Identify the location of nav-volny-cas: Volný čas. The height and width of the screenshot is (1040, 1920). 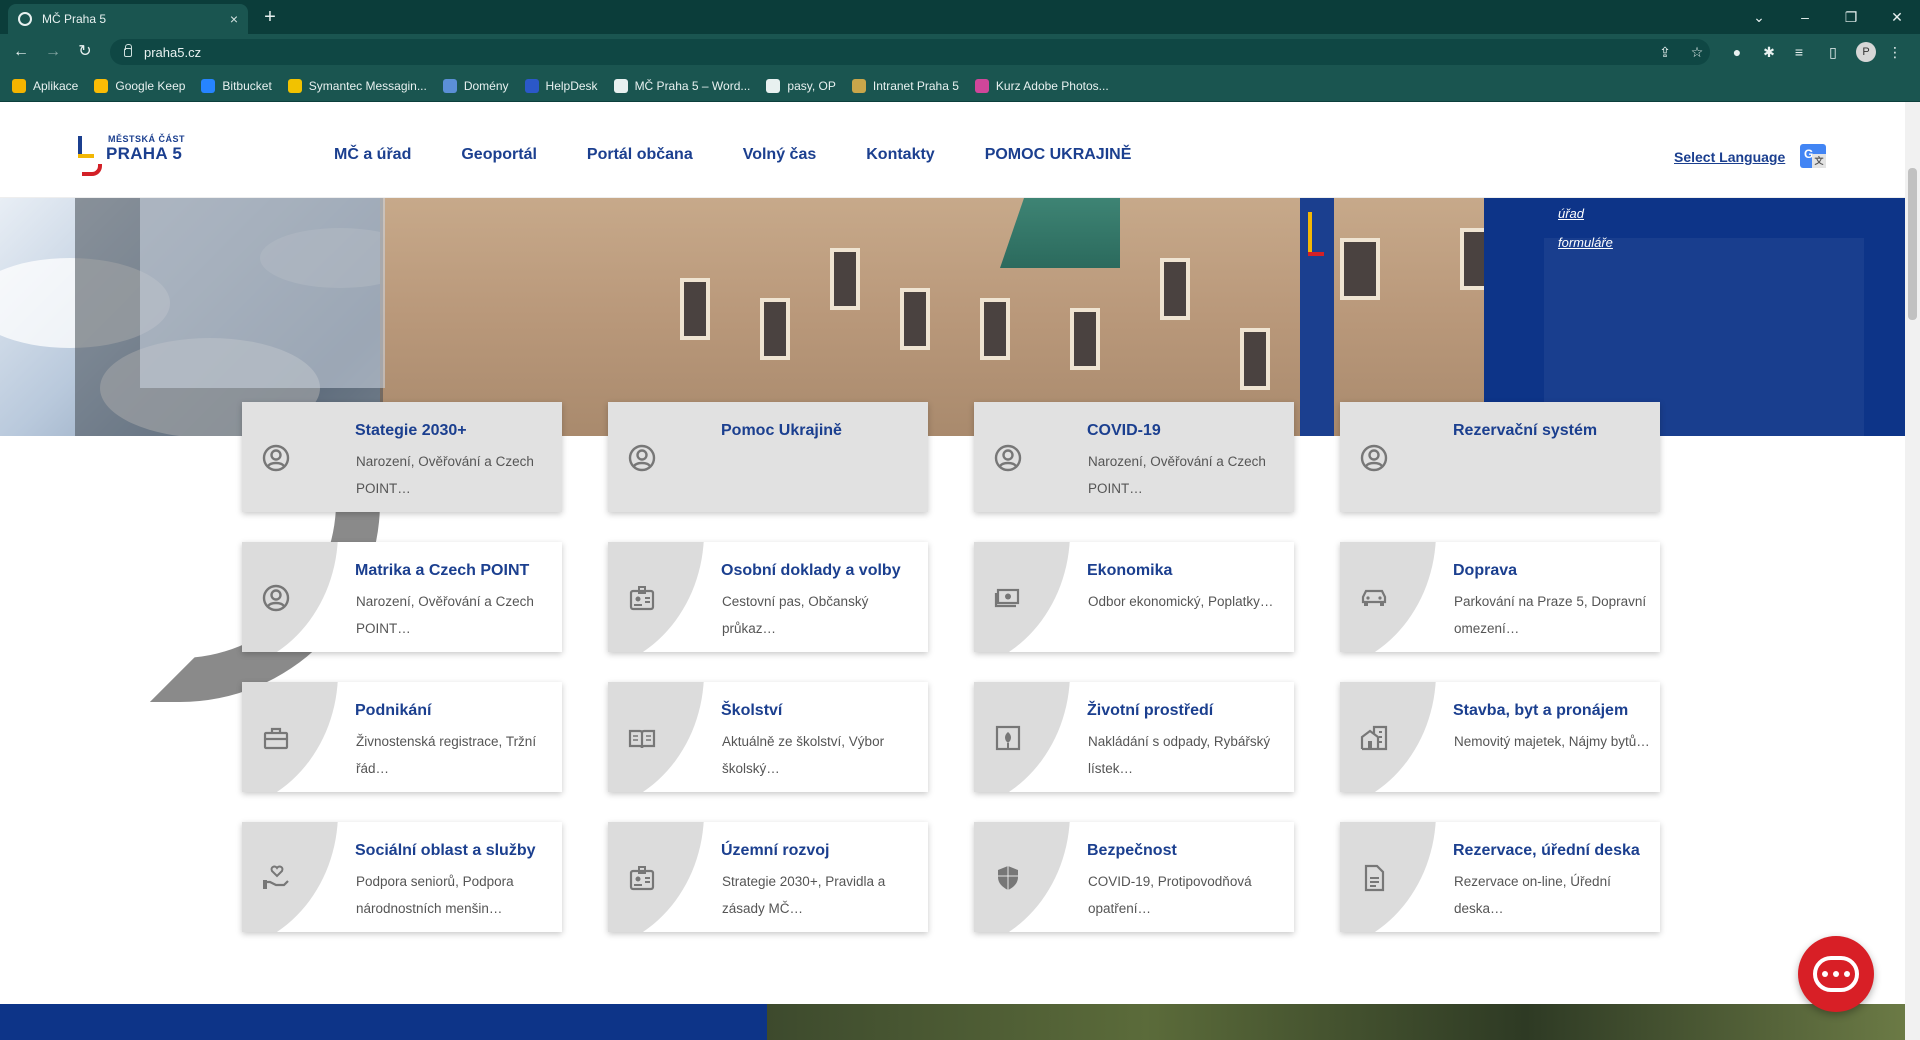
(780, 155).